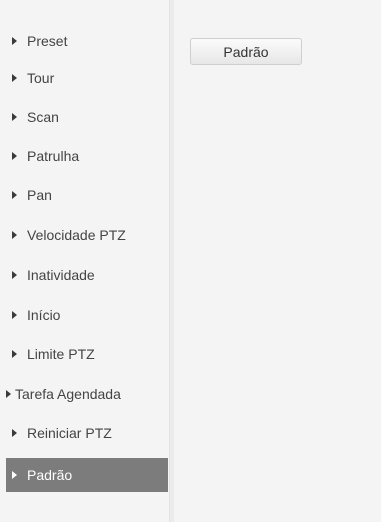 Image resolution: width=381 pixels, height=522 pixels. What do you see at coordinates (47, 41) in the screenshot?
I see `sidebar-item-label: Preset` at bounding box center [47, 41].